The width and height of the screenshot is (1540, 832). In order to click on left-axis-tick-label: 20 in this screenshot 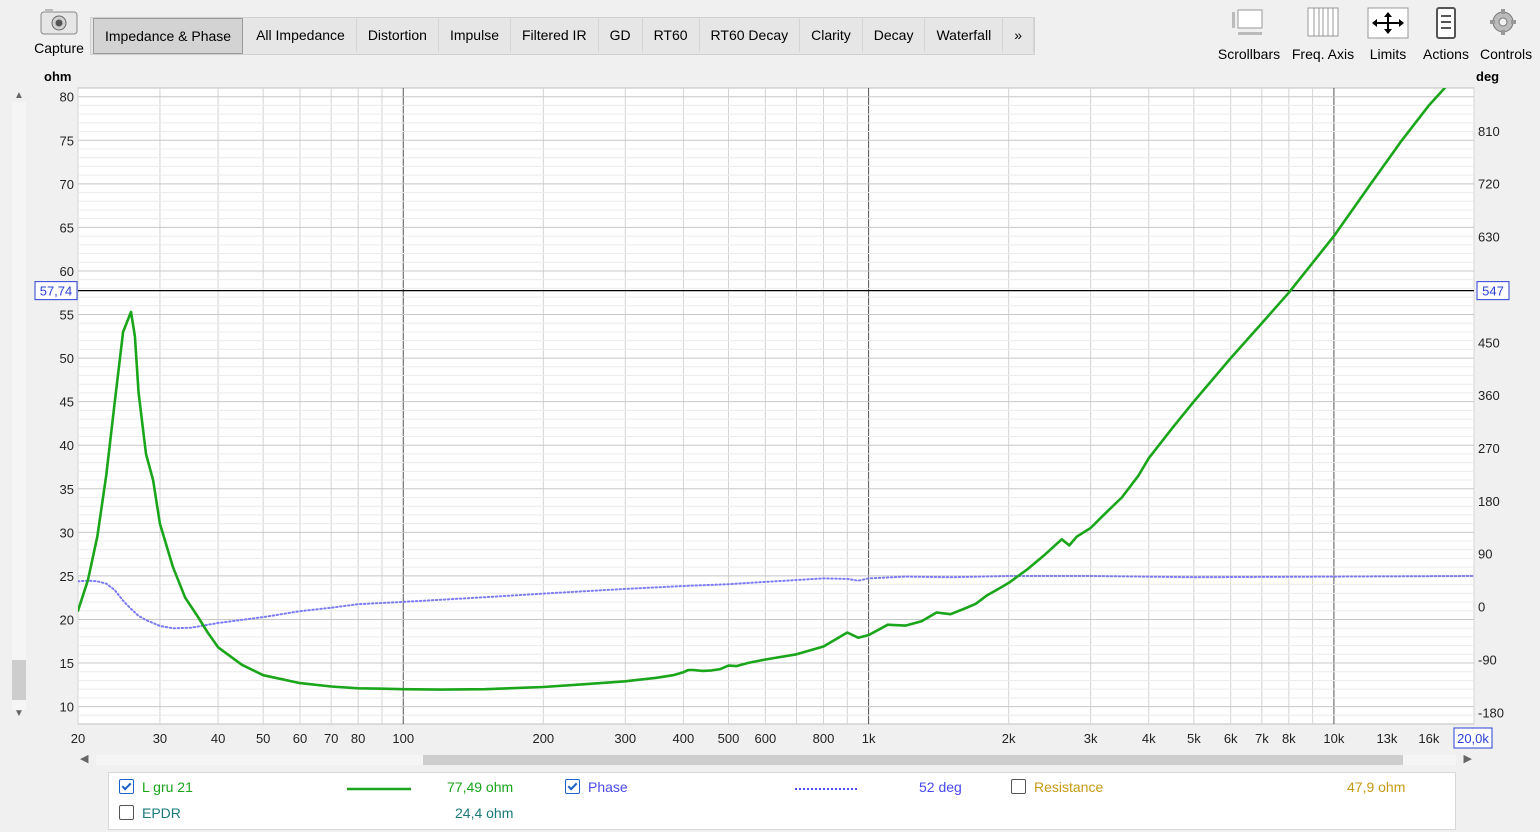, I will do `click(67, 619)`.